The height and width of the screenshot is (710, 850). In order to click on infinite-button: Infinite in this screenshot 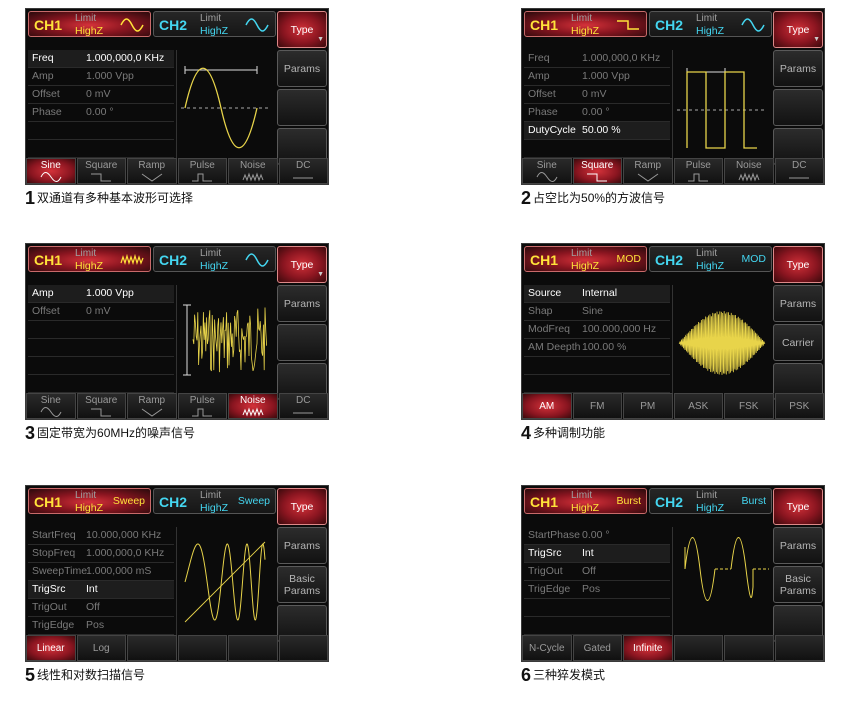, I will do `click(648, 648)`.